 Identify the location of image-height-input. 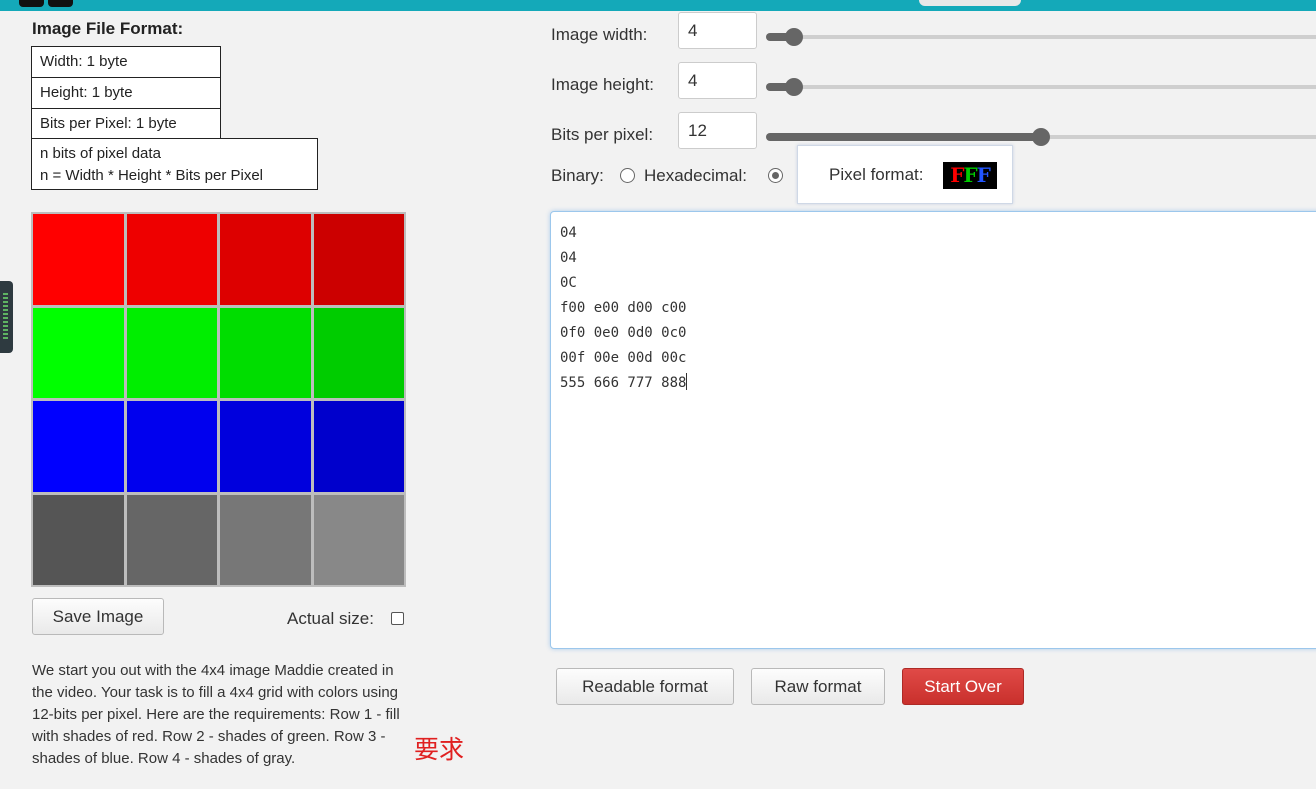
(717, 80).